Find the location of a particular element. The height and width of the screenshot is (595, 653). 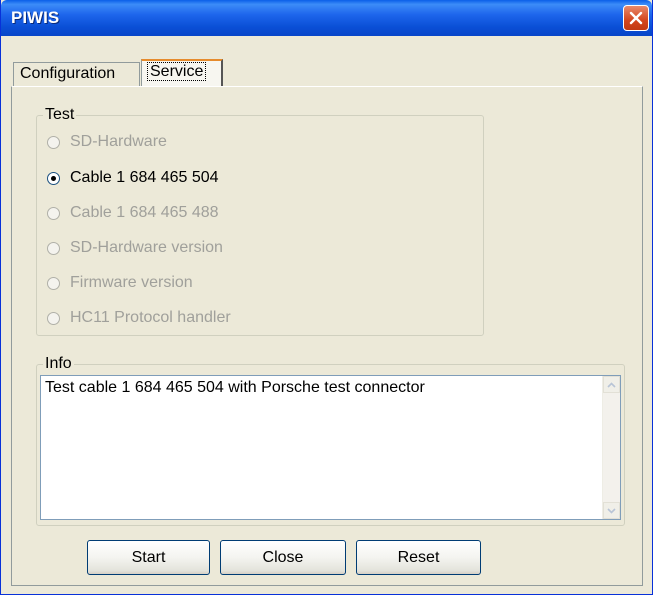

title-bar: PIWIS is located at coordinates (326, 18).